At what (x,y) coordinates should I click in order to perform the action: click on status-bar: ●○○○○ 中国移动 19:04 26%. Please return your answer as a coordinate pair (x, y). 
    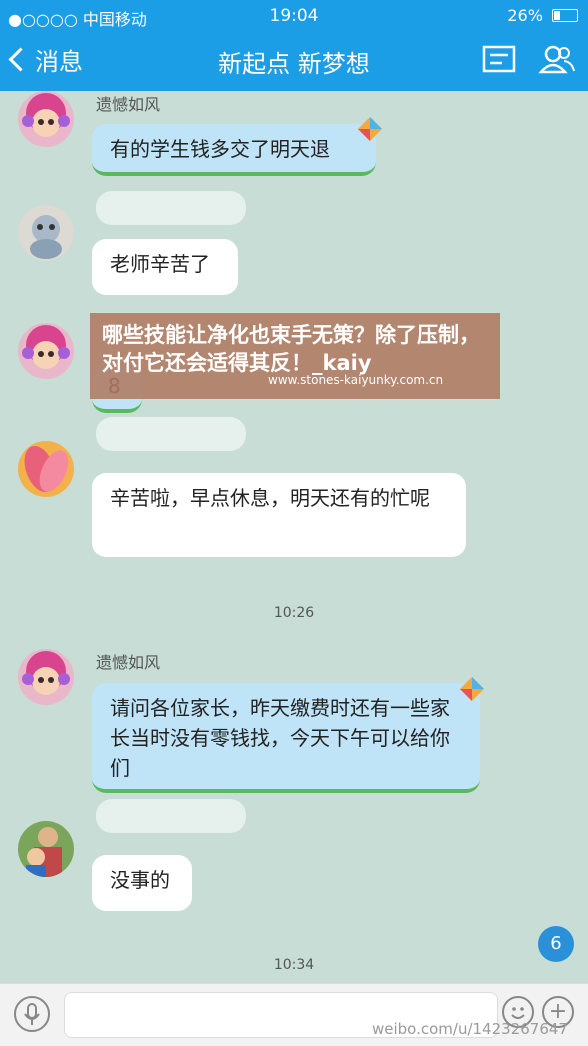
    Looking at the image, I should click on (294, 16).